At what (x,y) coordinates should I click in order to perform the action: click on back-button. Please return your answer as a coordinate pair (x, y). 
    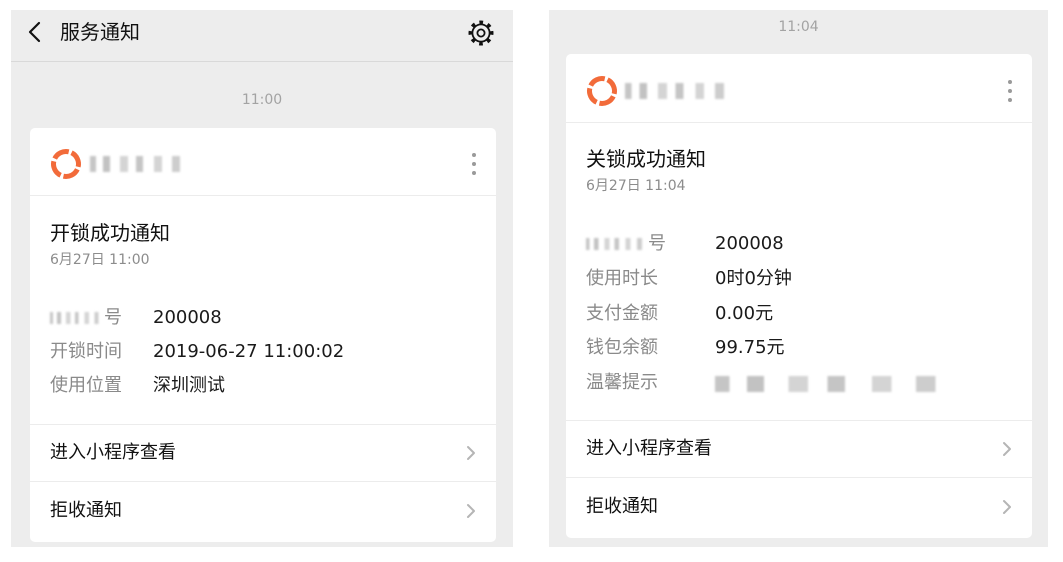
    Looking at the image, I should click on (35, 32).